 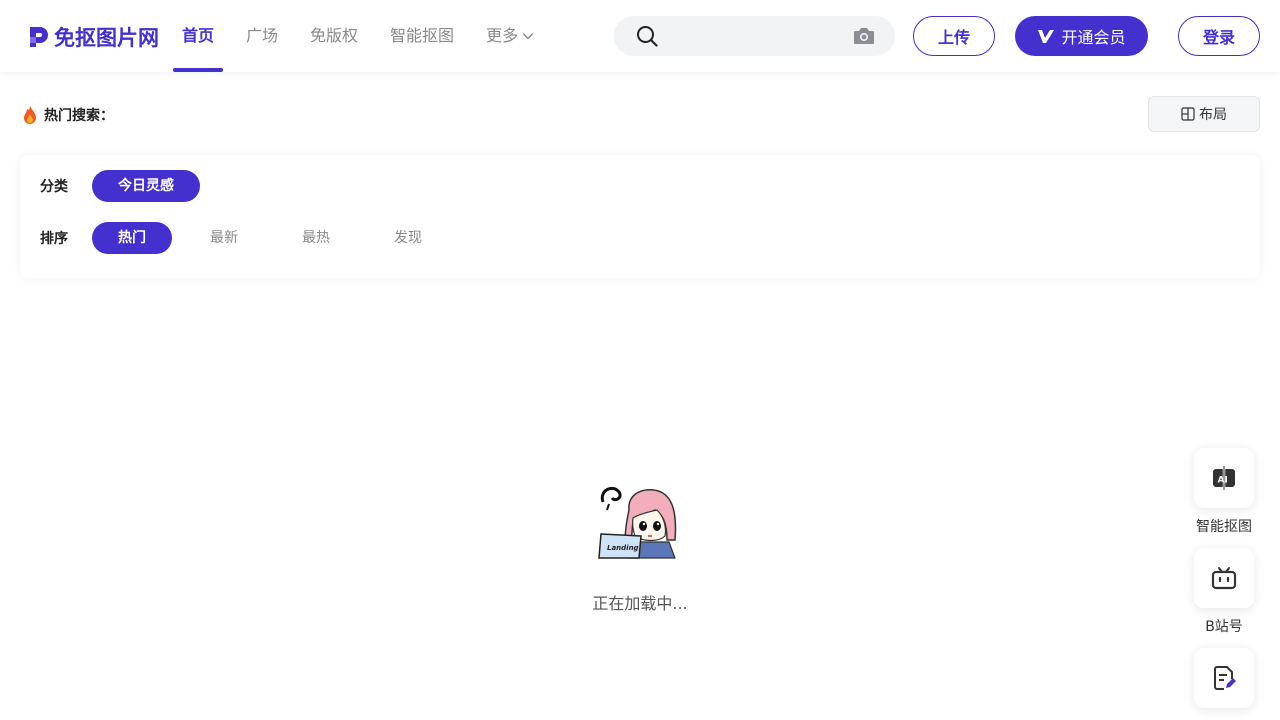 I want to click on nav-item-free-copyright: 免版权, so click(x=334, y=36).